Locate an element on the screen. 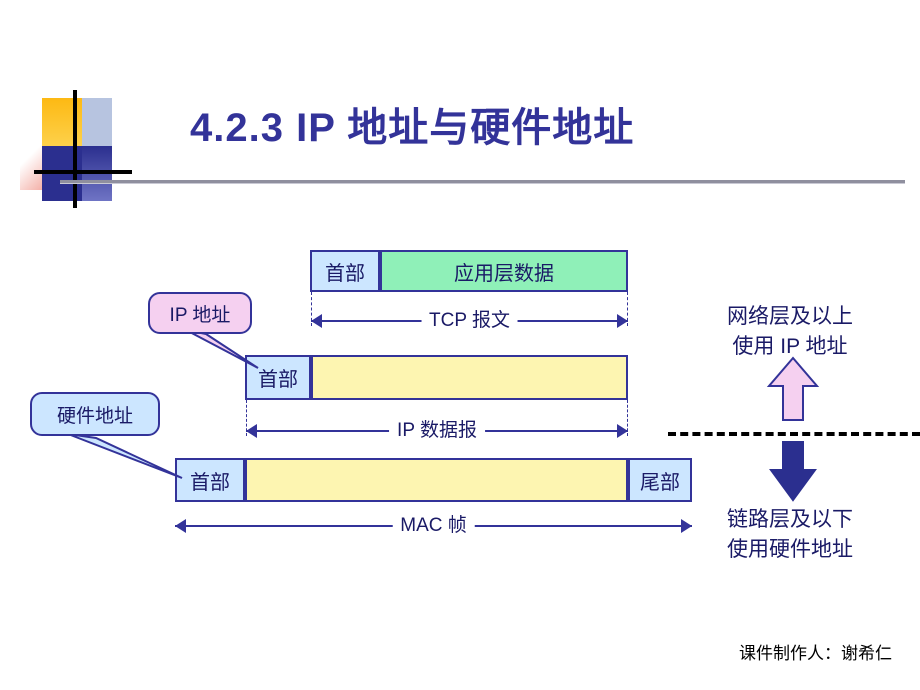  mac-measure-label: MAC 帧 is located at coordinates (433, 526).